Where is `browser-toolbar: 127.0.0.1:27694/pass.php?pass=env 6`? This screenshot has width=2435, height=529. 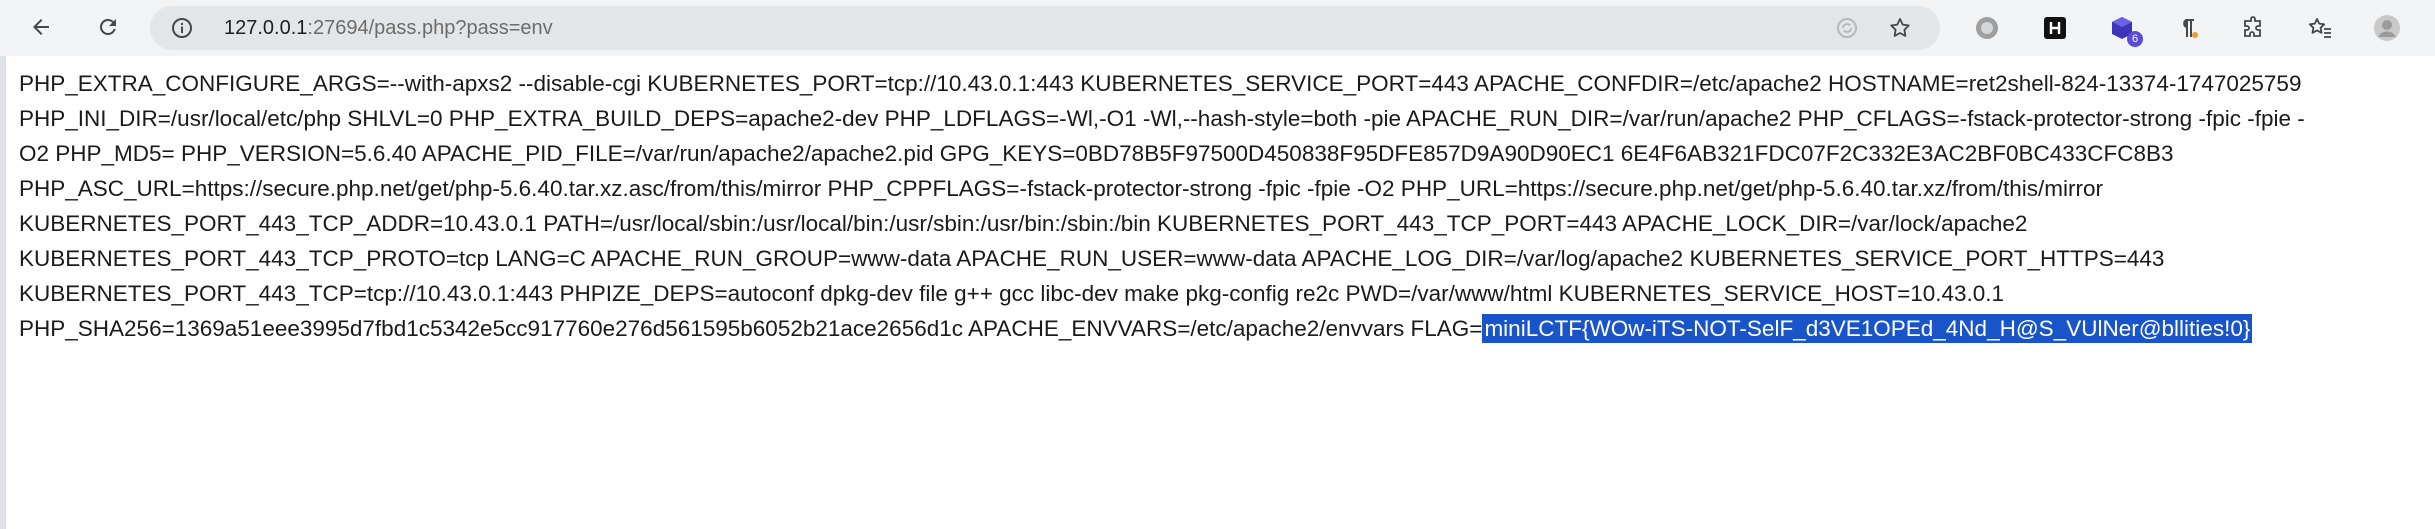
browser-toolbar: 127.0.0.1:27694/pass.php?pass=env 6 is located at coordinates (1217, 28).